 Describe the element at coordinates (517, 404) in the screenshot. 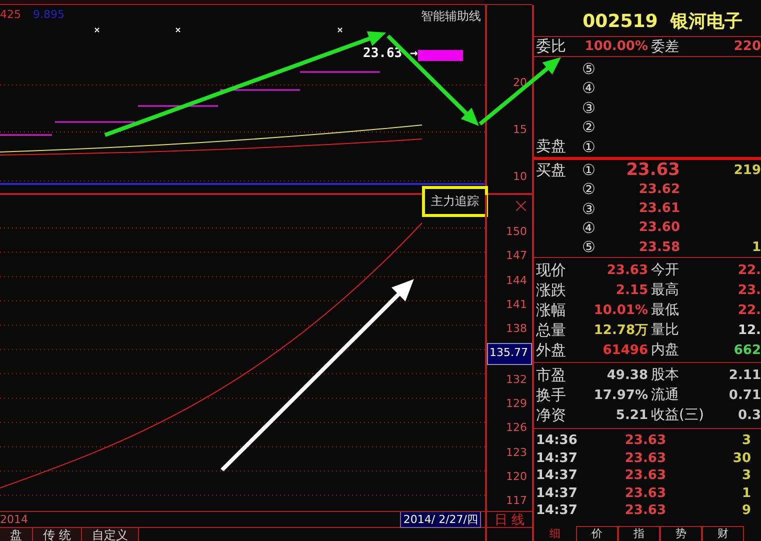

I see `axis-label: 129` at that location.